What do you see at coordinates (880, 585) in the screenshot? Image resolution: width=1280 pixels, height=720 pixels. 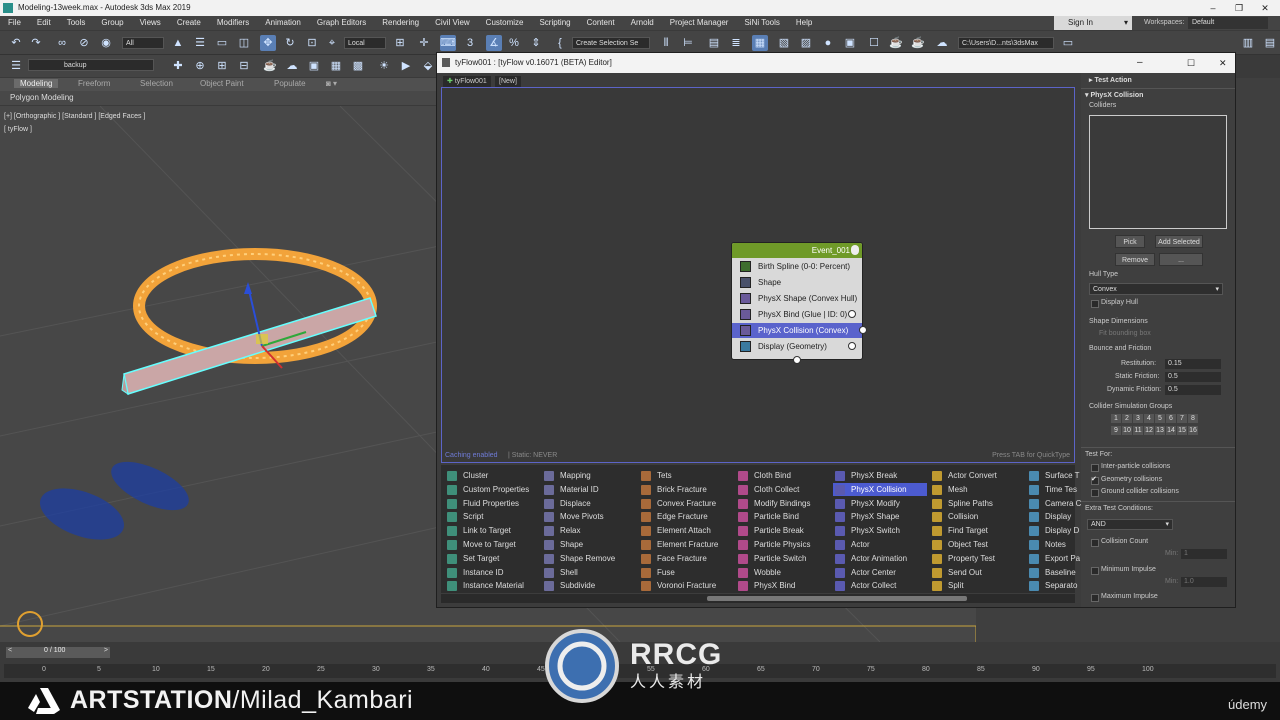 I see `palette-op-actor-collect: Actor Collect` at bounding box center [880, 585].